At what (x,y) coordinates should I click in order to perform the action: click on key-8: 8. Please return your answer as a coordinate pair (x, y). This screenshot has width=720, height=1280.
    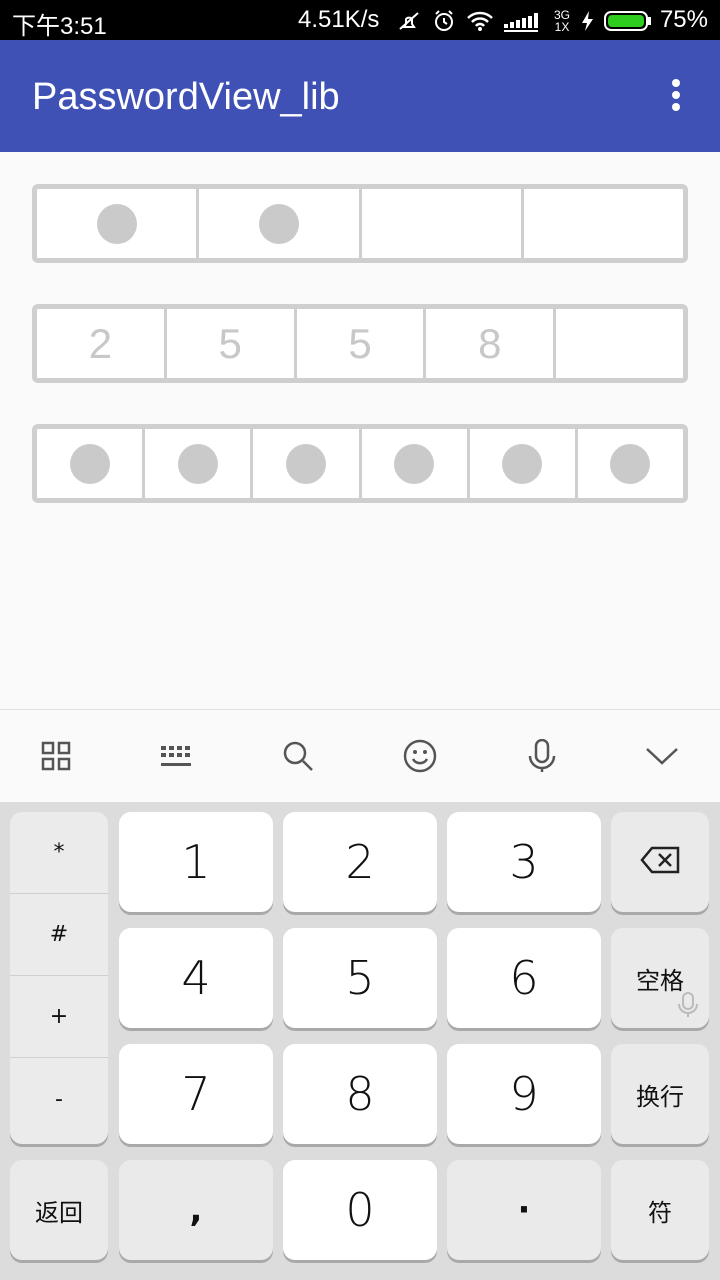
    Looking at the image, I should click on (360, 1094).